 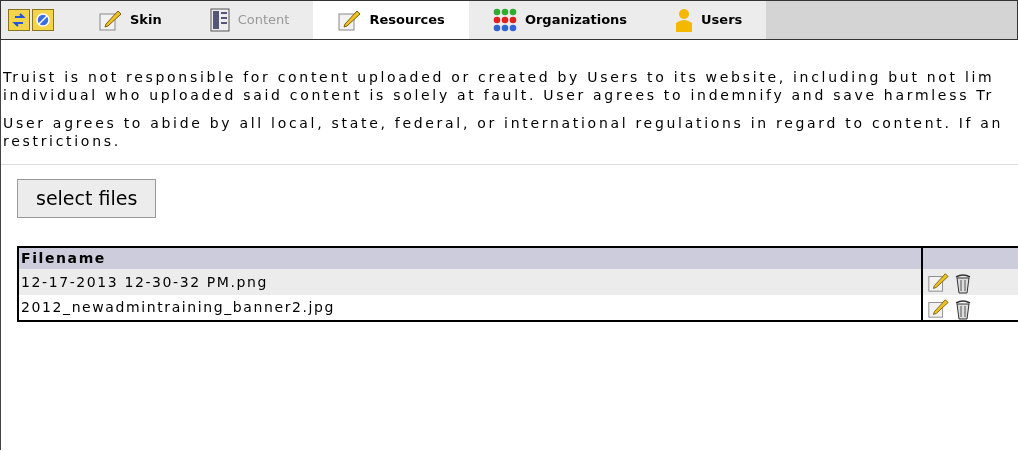 What do you see at coordinates (709, 20) in the screenshot?
I see `tab: Users` at bounding box center [709, 20].